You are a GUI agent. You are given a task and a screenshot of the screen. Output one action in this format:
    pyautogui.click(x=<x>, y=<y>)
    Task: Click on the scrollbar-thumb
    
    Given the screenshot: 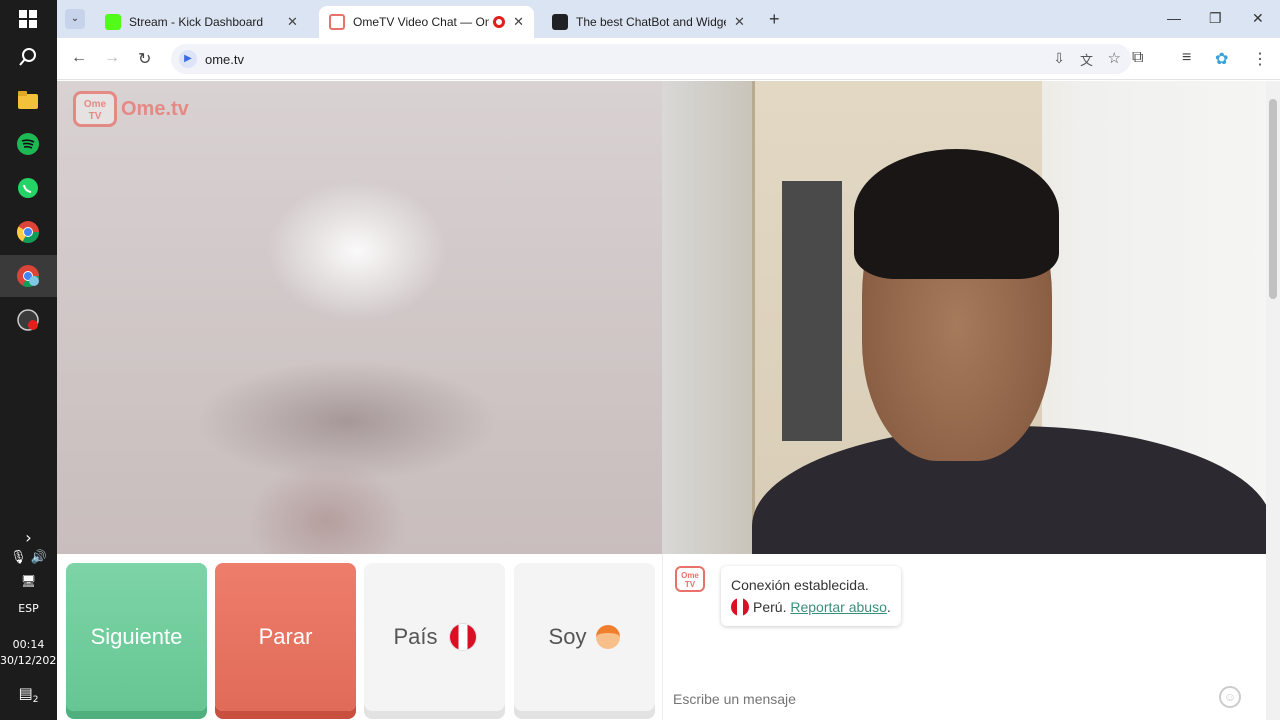 What is the action you would take?
    pyautogui.click(x=1273, y=199)
    